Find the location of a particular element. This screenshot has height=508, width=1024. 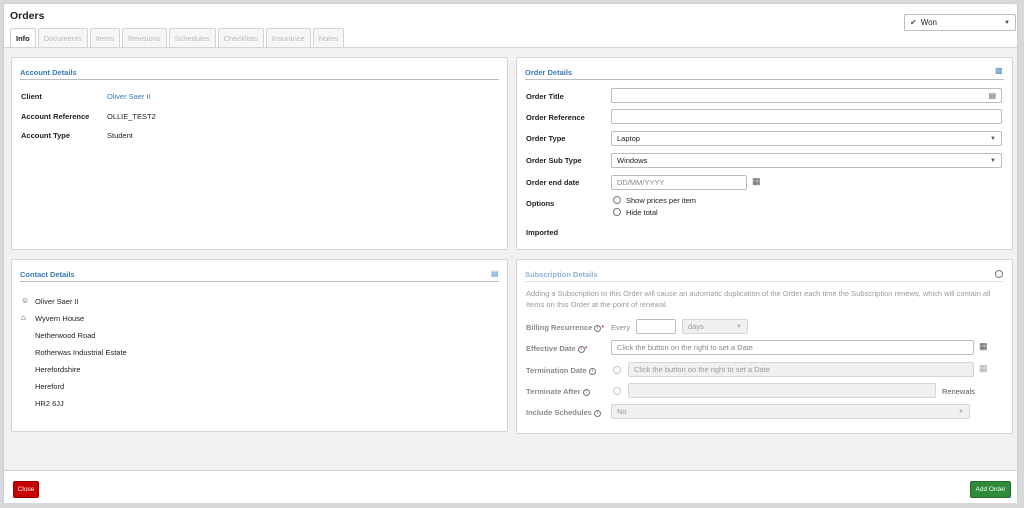

person-icon: ☺ is located at coordinates (25, 300).